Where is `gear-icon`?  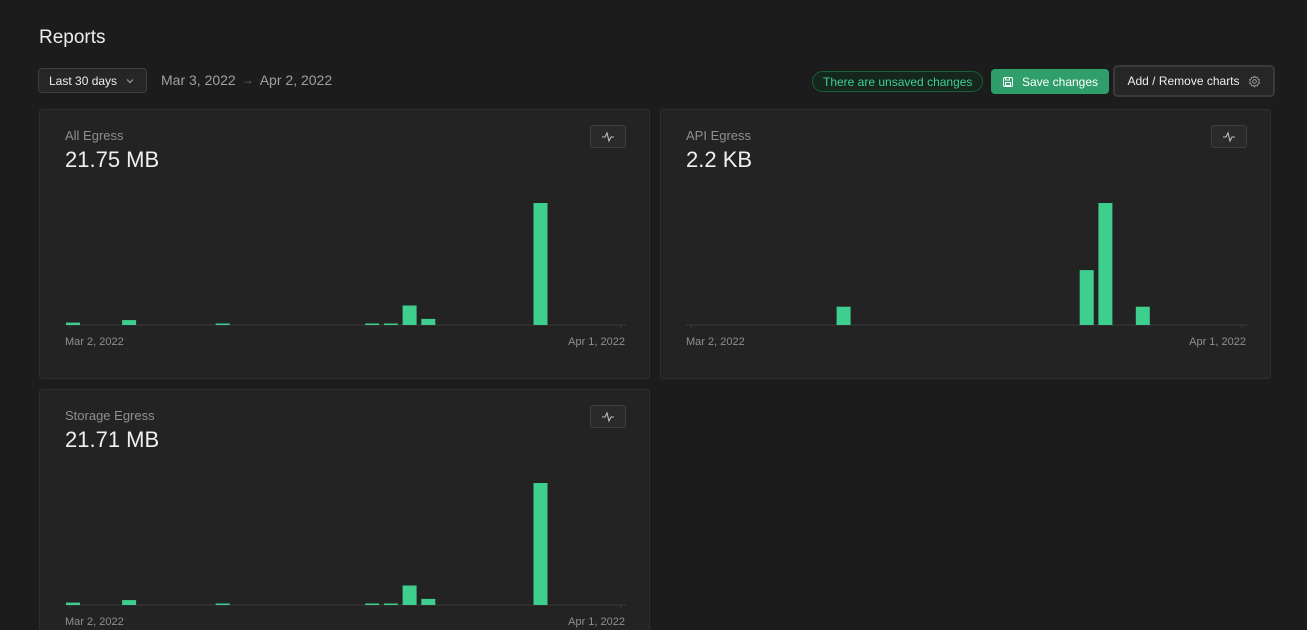
gear-icon is located at coordinates (1254, 81).